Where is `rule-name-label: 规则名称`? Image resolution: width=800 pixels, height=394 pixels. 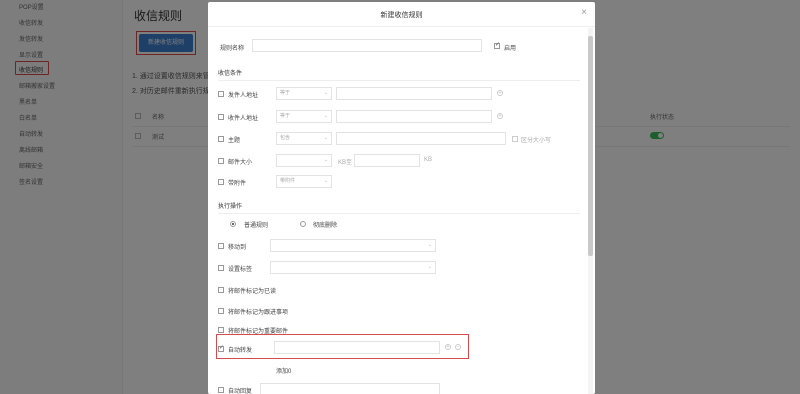 rule-name-label: 规则名称 is located at coordinates (232, 49).